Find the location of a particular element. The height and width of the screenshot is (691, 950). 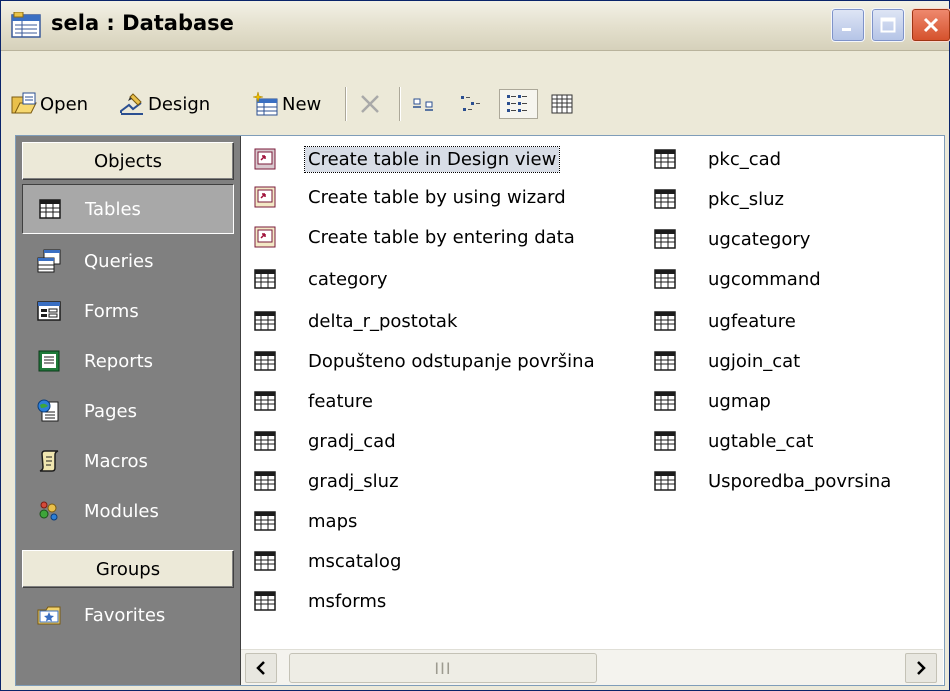

objects-item-macros: Macros is located at coordinates (128, 461).